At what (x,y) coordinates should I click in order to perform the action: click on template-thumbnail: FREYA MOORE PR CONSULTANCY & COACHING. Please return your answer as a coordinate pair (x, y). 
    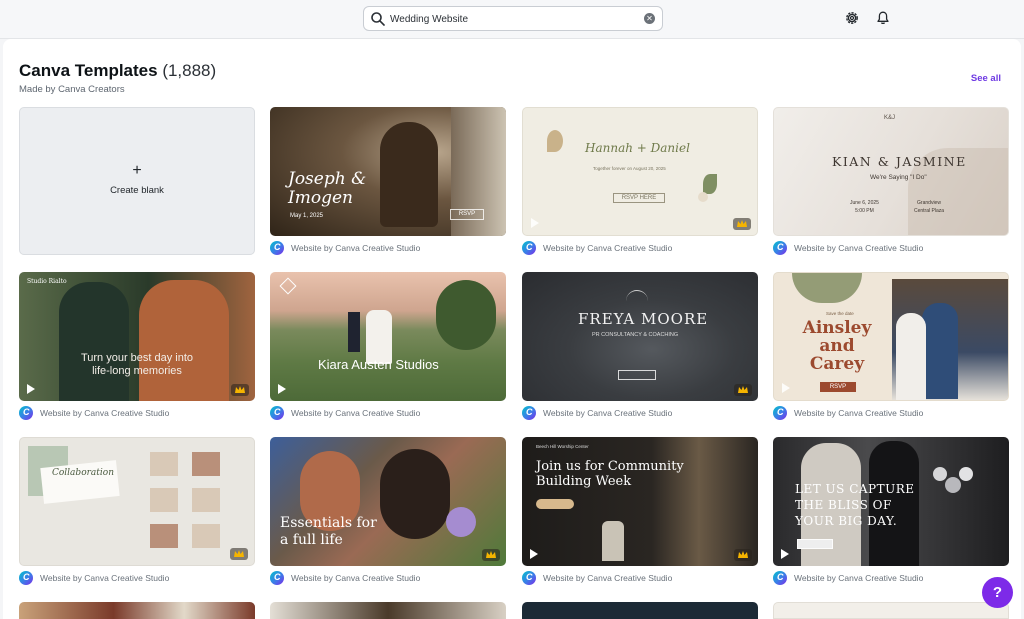
    Looking at the image, I should click on (640, 336).